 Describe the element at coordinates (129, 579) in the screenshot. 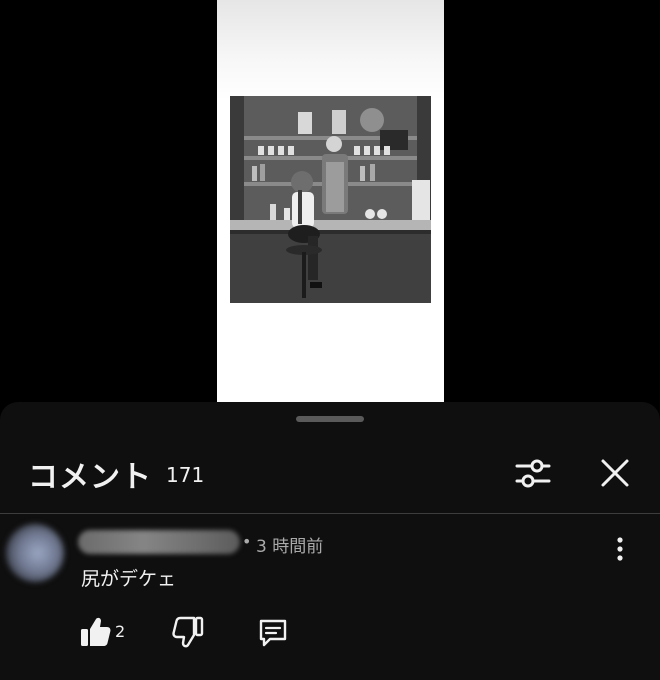

I see `comment-text: 尻がデケェ` at that location.